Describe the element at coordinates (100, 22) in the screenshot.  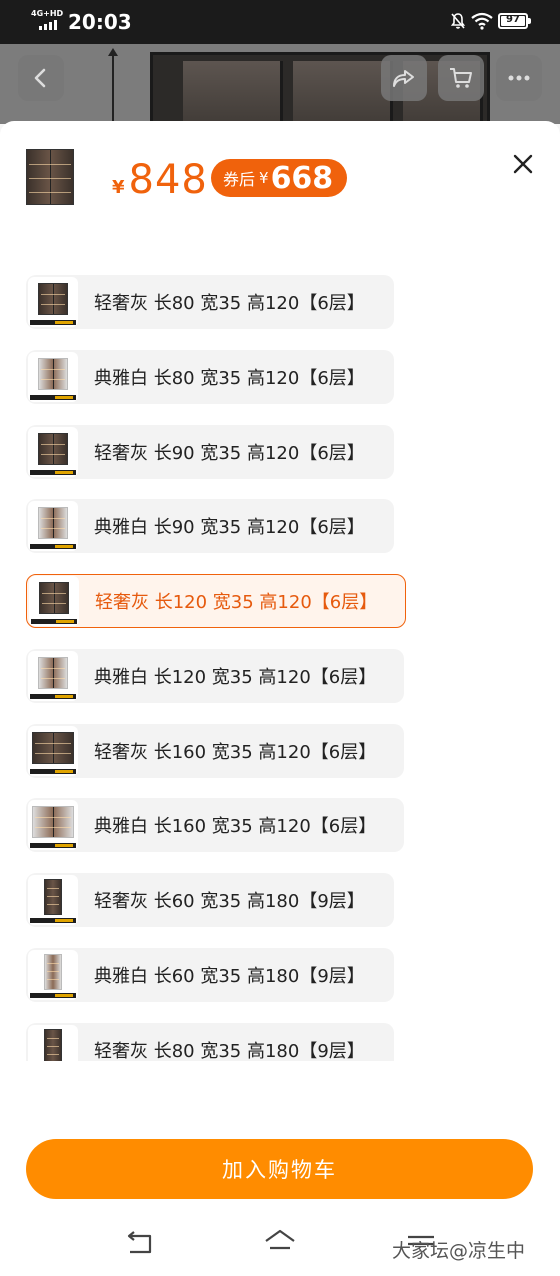
I see `clock: 20:03` at that location.